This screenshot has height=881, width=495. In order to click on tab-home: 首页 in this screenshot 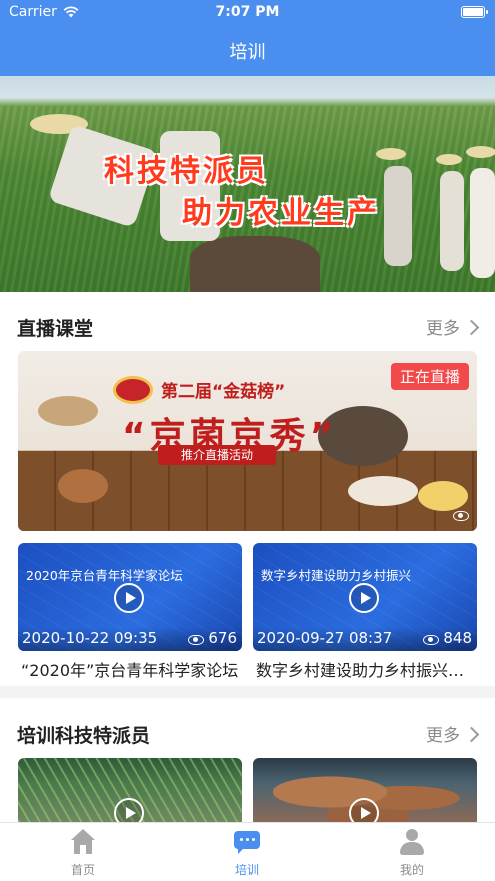, I will do `click(83, 853)`.